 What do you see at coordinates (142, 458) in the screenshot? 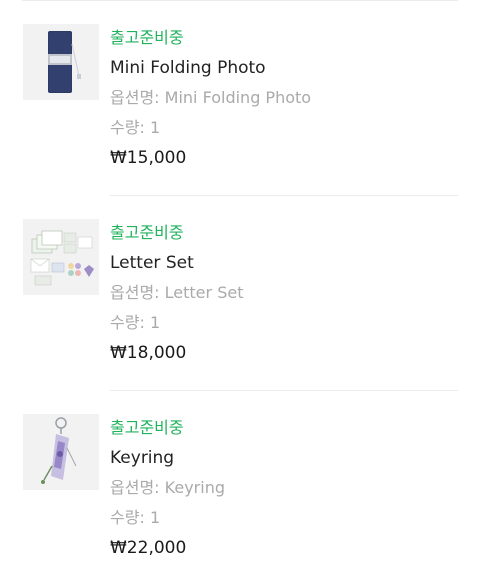
I see `product-name: Keyring` at bounding box center [142, 458].